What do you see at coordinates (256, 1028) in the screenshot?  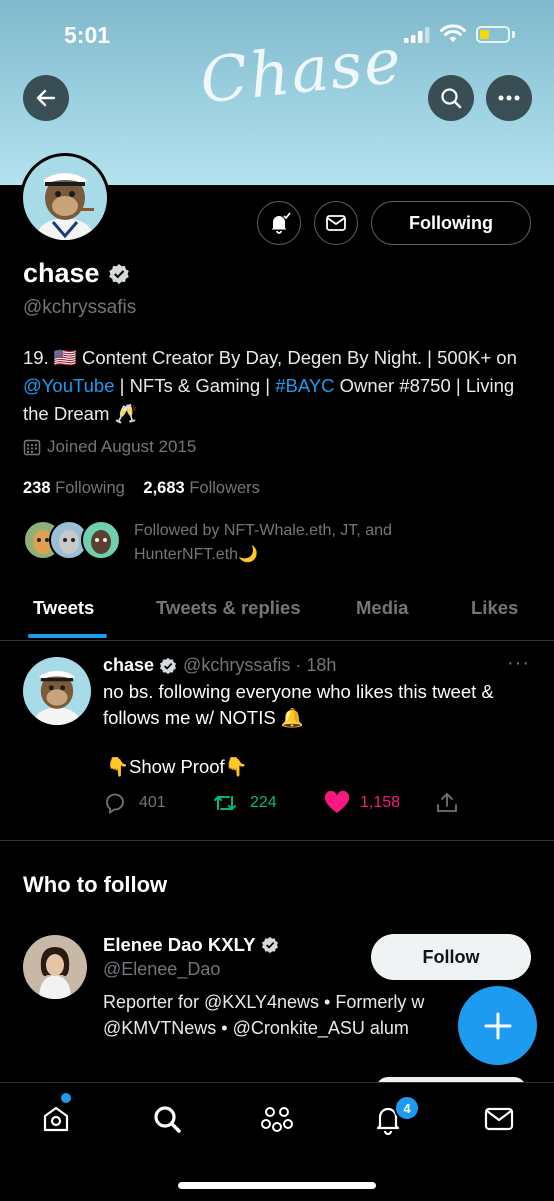 I see `suggestion-bio-line-2: @KMVTNews • @Cronkite_ASU alum` at bounding box center [256, 1028].